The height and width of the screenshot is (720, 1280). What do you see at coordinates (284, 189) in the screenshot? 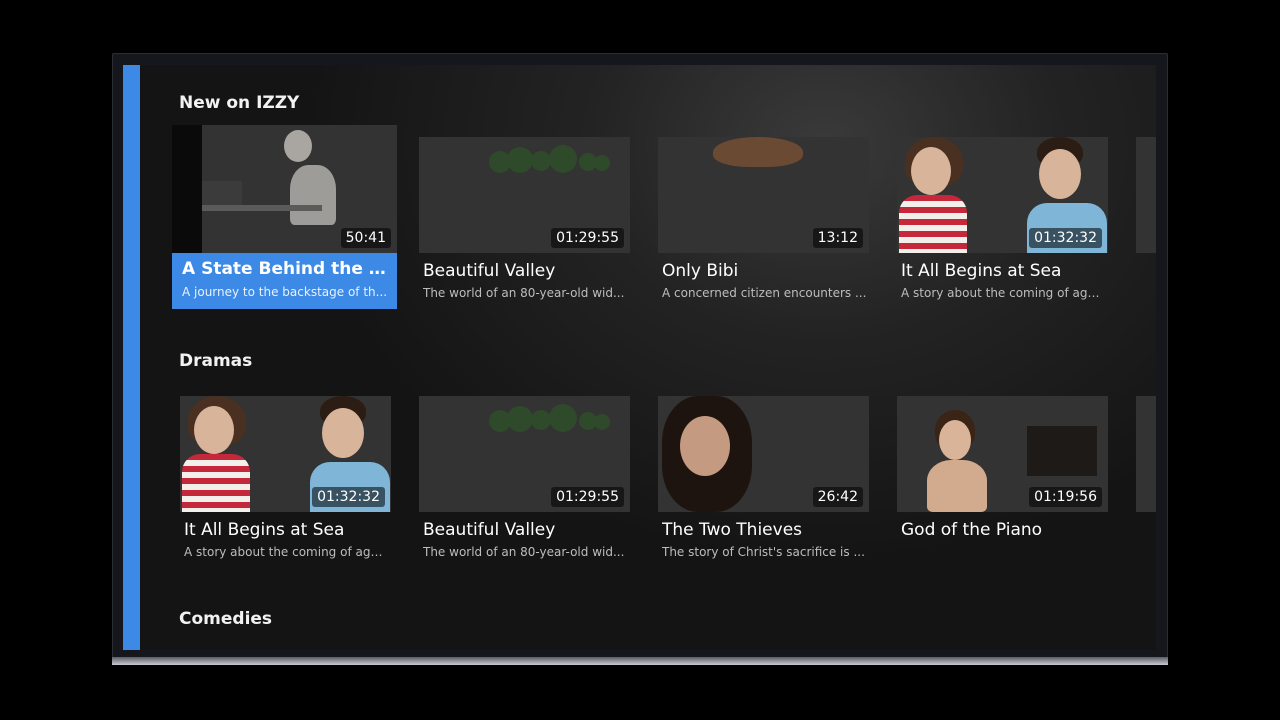
I see `thumbnail: 50:41` at bounding box center [284, 189].